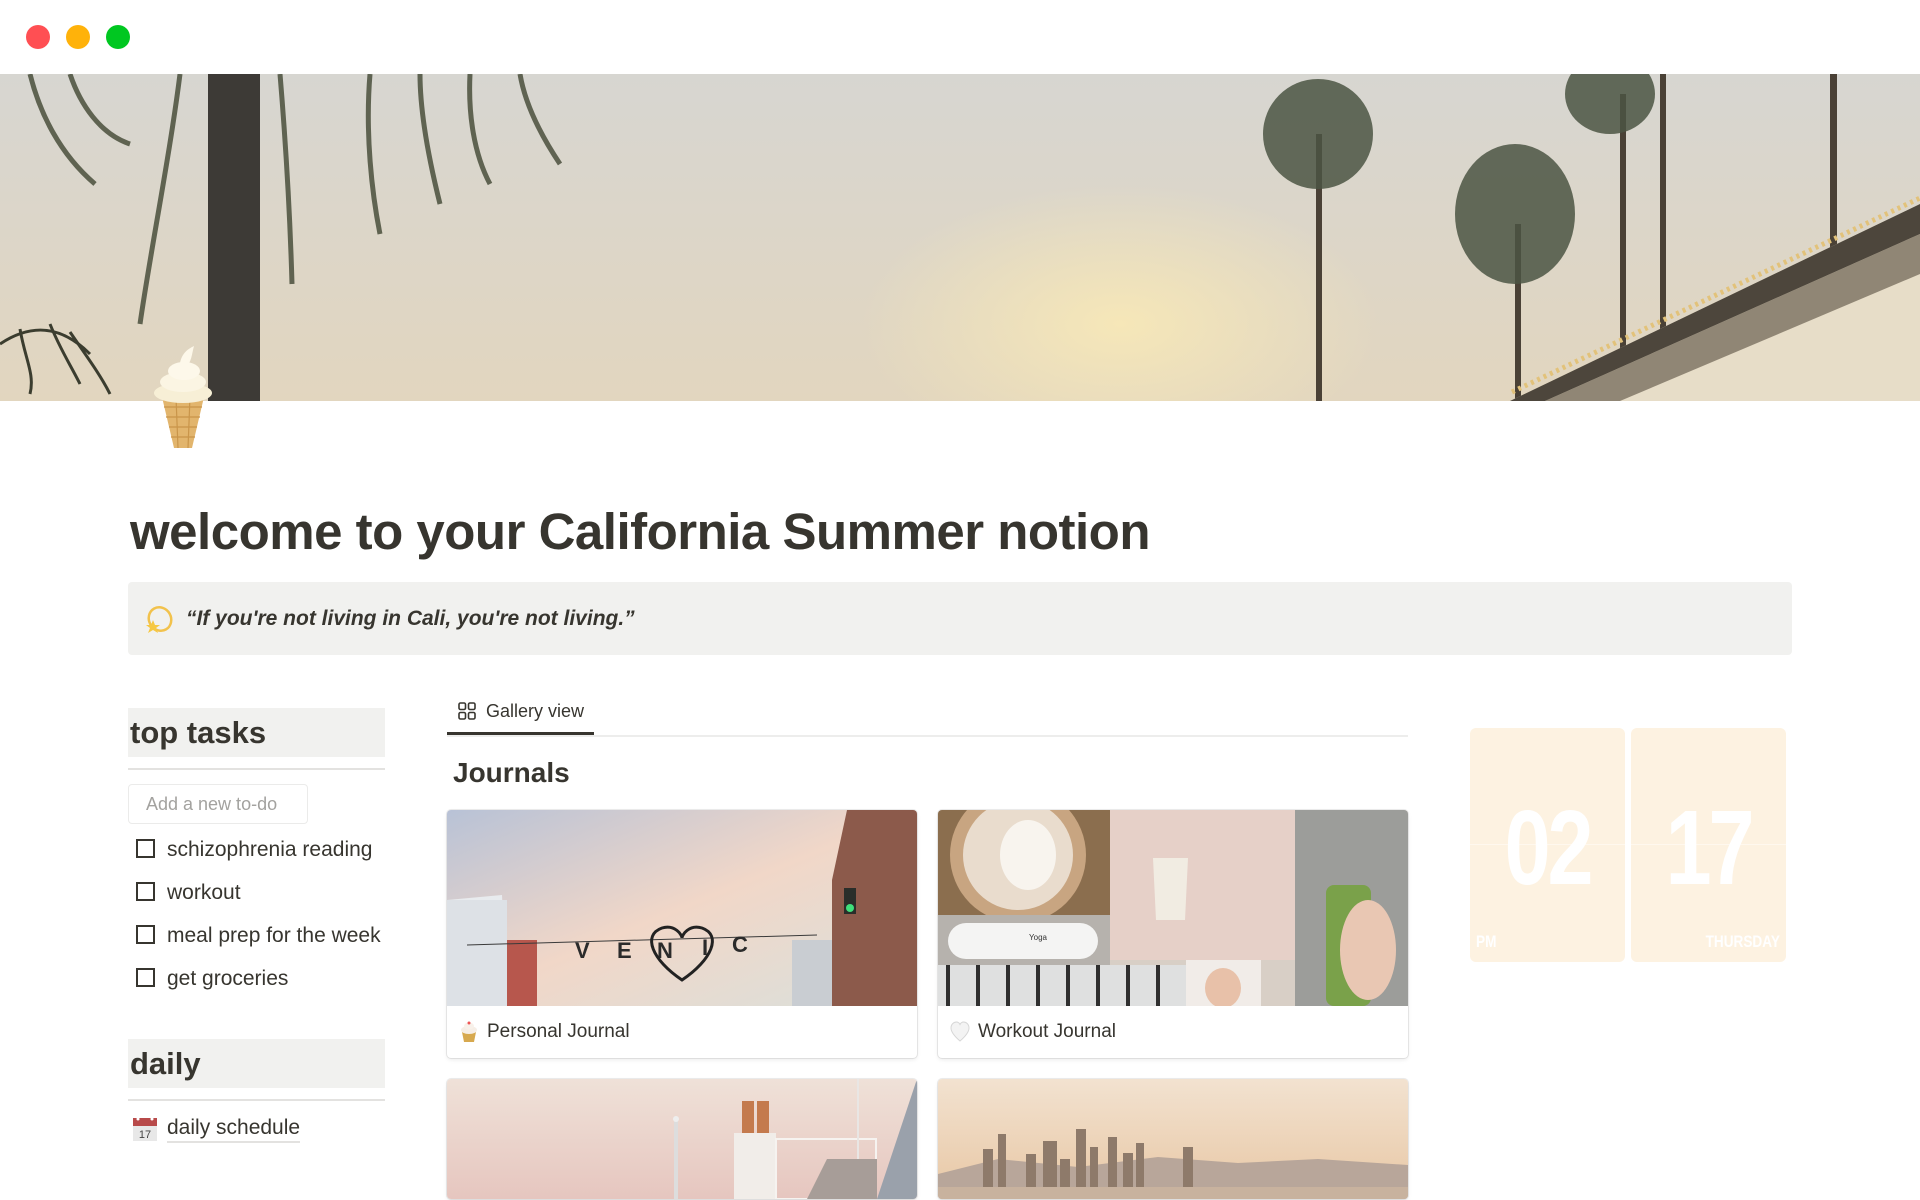 The image size is (1920, 1200). What do you see at coordinates (930, 773) in the screenshot?
I see `gallery-title: Journals` at bounding box center [930, 773].